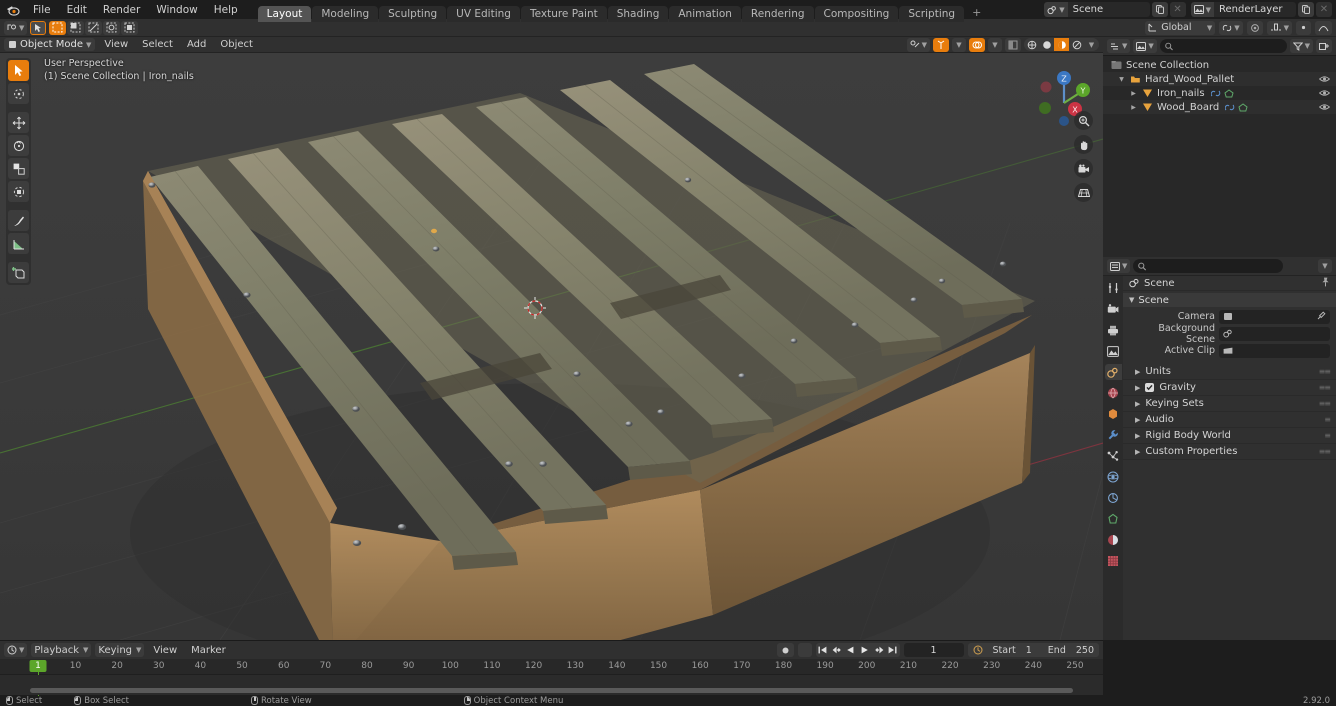  Describe the element at coordinates (1119, 266) in the screenshot. I see `properties-editor-type-button: ▼` at that location.